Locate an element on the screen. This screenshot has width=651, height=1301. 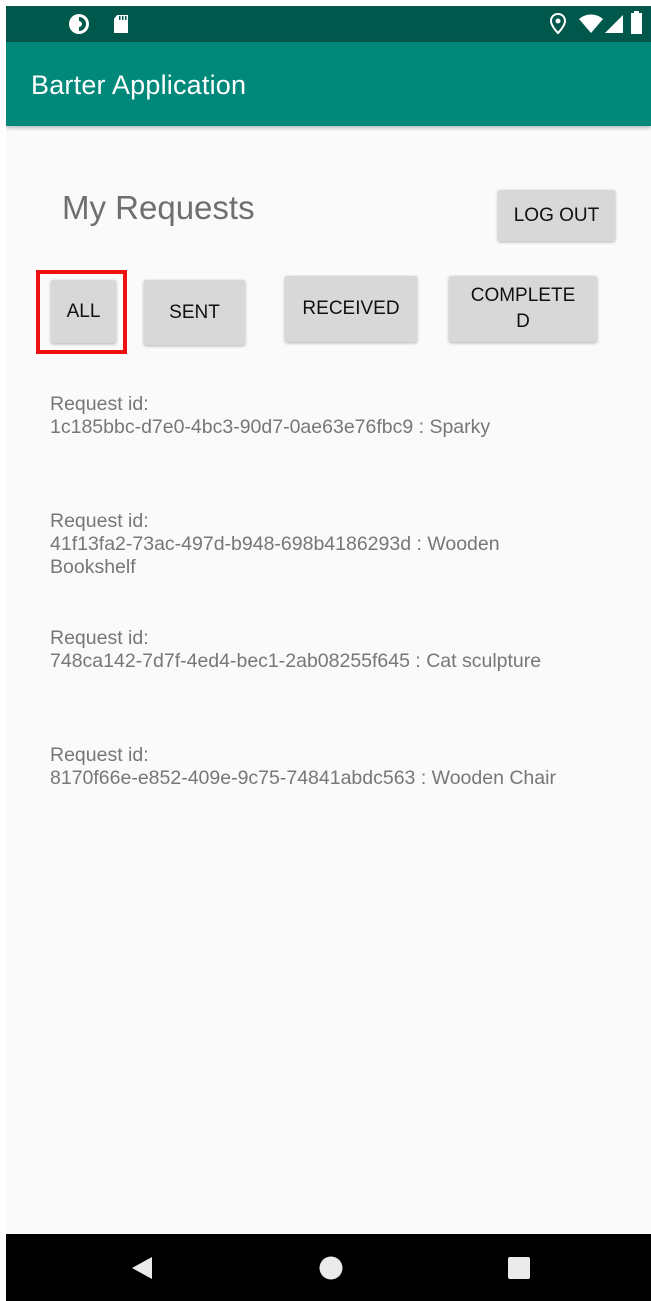
app-notification-icon is located at coordinates (79, 24).